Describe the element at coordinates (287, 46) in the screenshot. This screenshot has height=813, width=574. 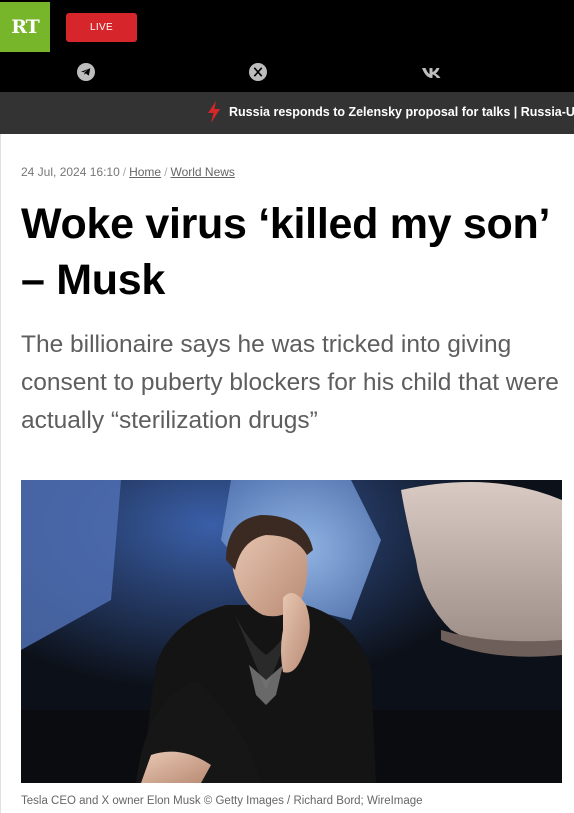
I see `top-navigation-bar: RT LIVE` at that location.